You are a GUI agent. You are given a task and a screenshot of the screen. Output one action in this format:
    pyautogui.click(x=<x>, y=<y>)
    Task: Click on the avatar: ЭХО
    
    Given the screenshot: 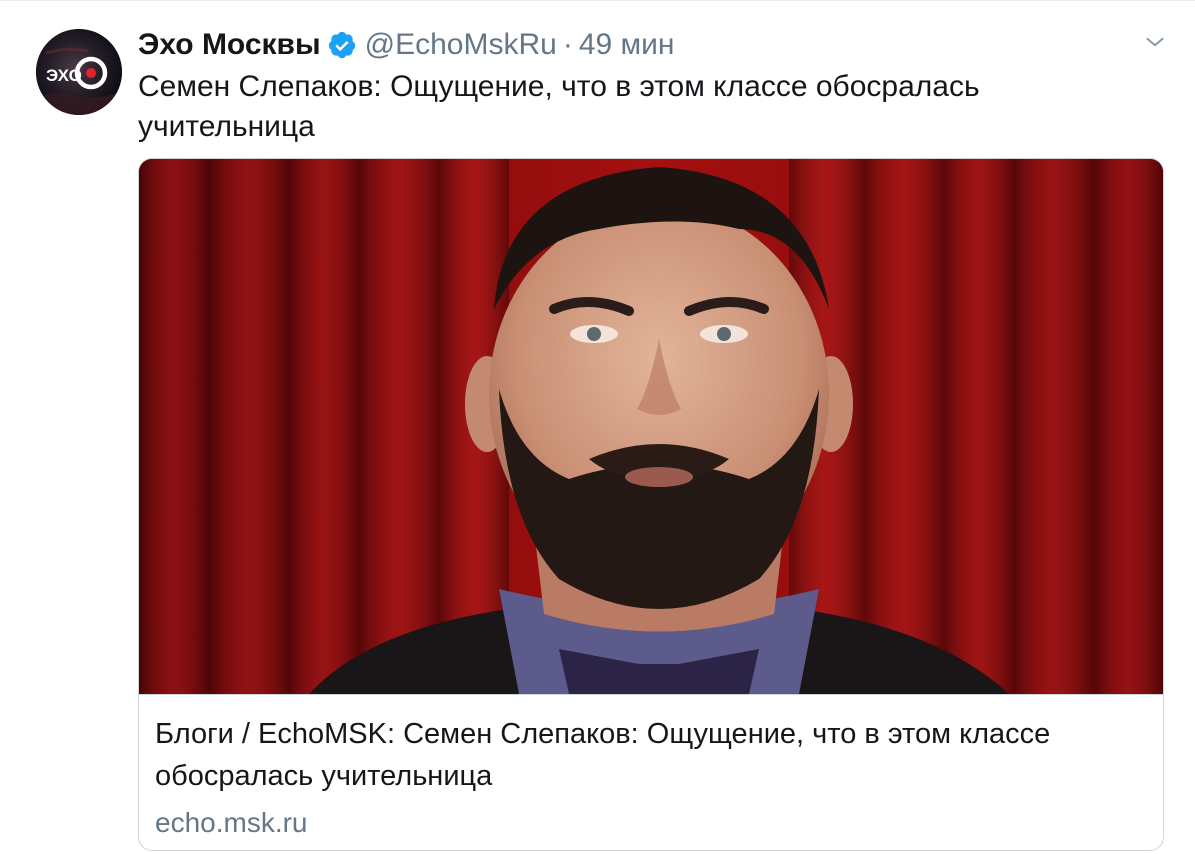 What is the action you would take?
    pyautogui.click(x=79, y=72)
    